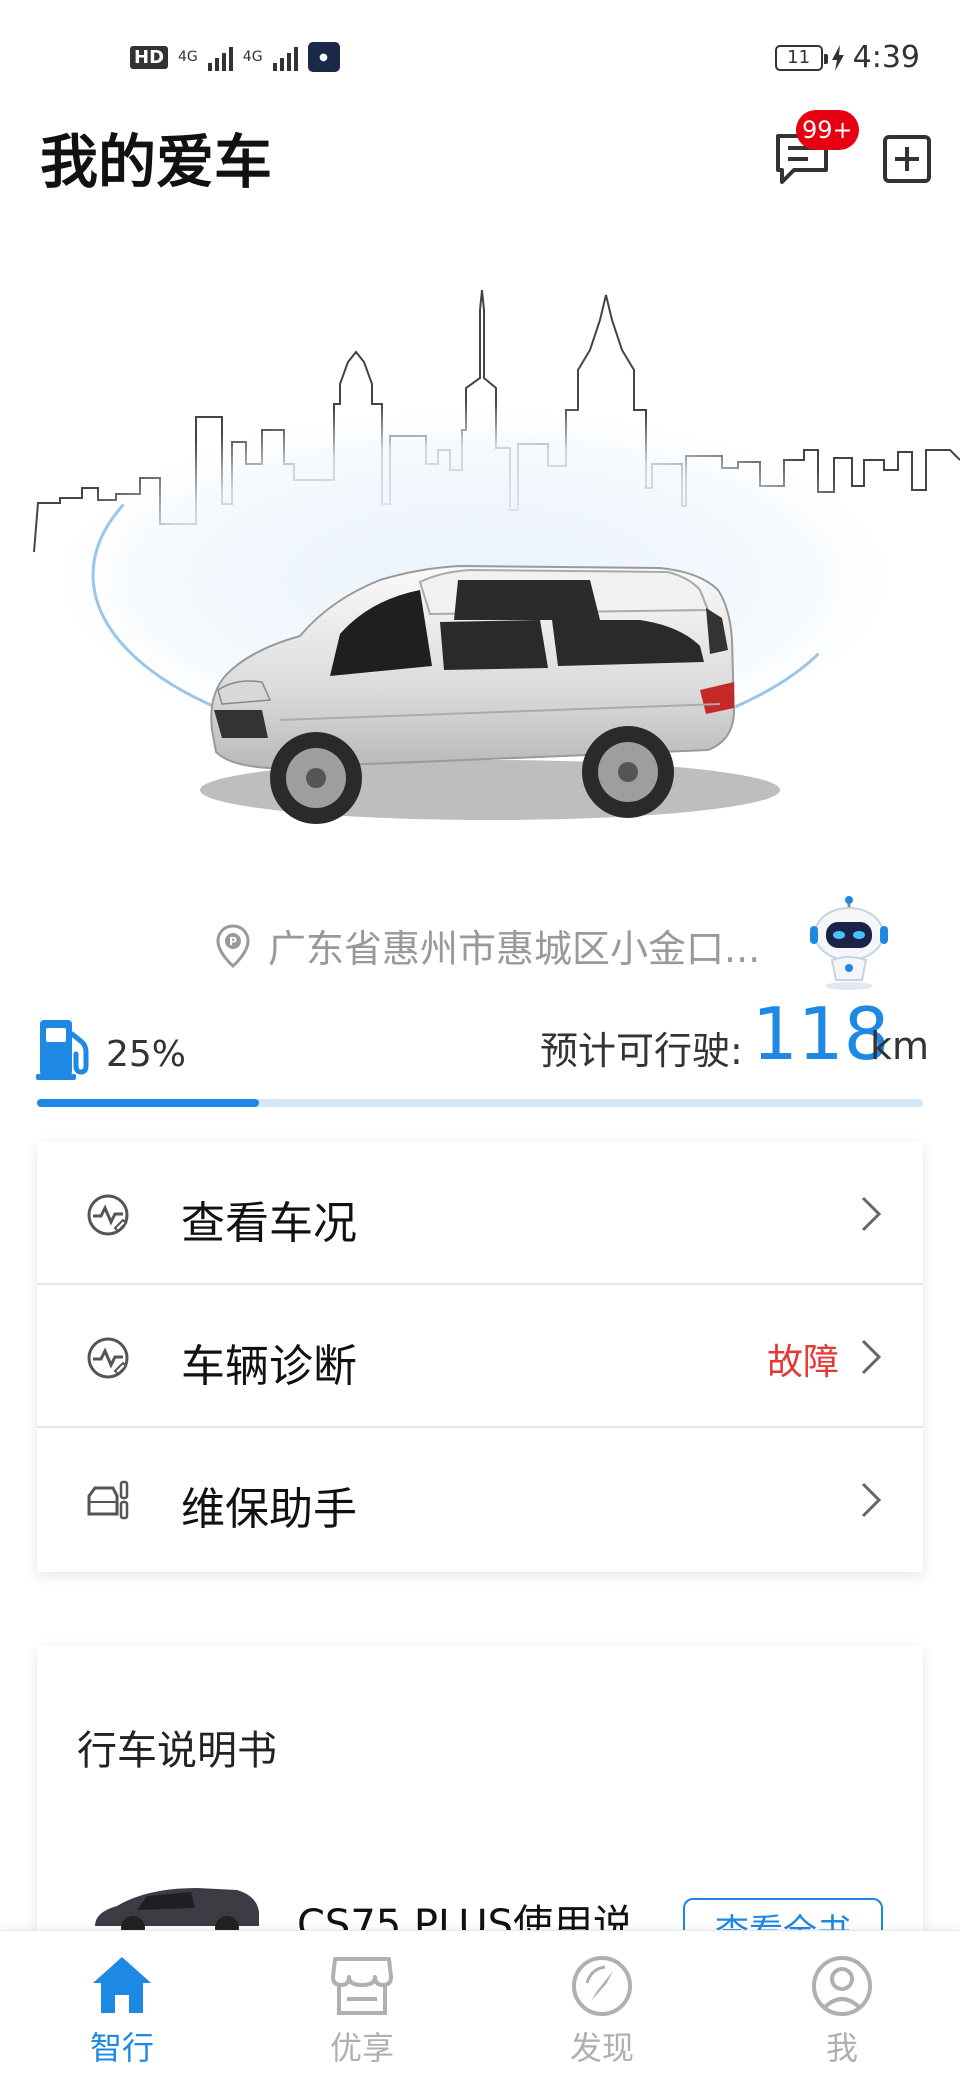 This screenshot has height=2080, width=960. Describe the element at coordinates (837, 57) in the screenshot. I see `charging-icon` at that location.